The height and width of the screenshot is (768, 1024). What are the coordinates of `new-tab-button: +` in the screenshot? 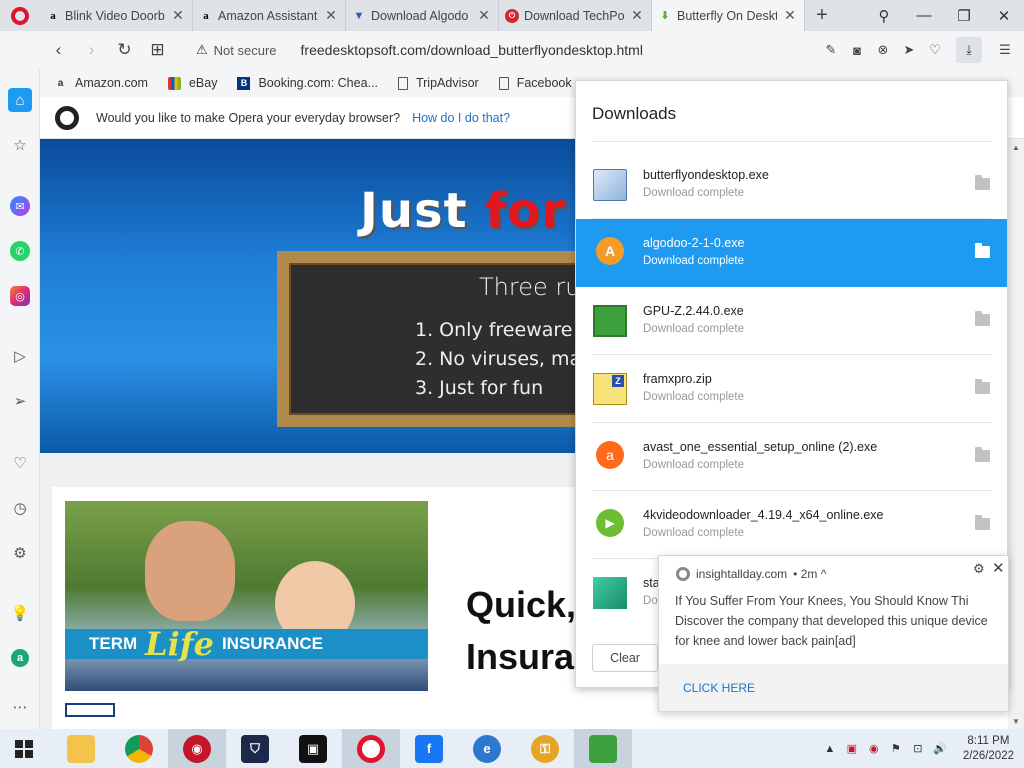 It's located at (822, 15).